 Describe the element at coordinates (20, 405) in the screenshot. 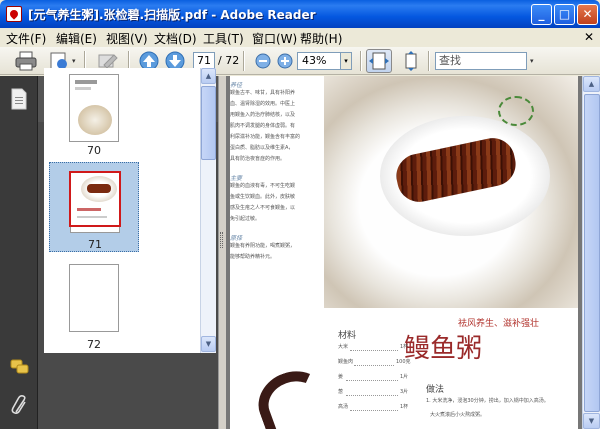

I see `attachments-icon` at that location.